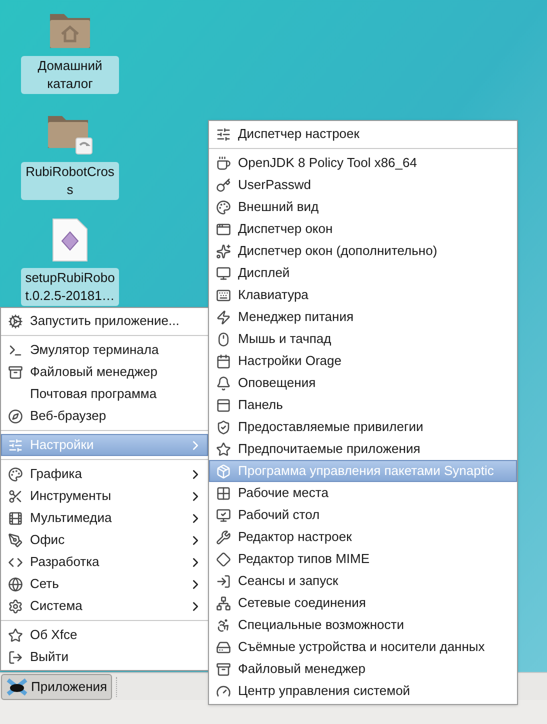 The image size is (547, 724). I want to click on scissors-icon, so click(15, 496).